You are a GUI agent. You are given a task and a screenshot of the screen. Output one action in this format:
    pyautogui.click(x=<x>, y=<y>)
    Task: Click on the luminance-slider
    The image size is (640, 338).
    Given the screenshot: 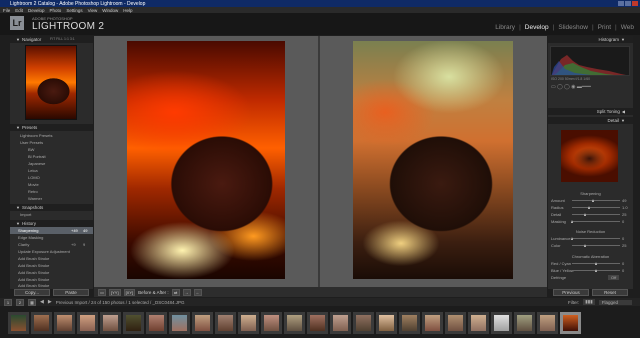 What is the action you would take?
    pyautogui.click(x=596, y=238)
    